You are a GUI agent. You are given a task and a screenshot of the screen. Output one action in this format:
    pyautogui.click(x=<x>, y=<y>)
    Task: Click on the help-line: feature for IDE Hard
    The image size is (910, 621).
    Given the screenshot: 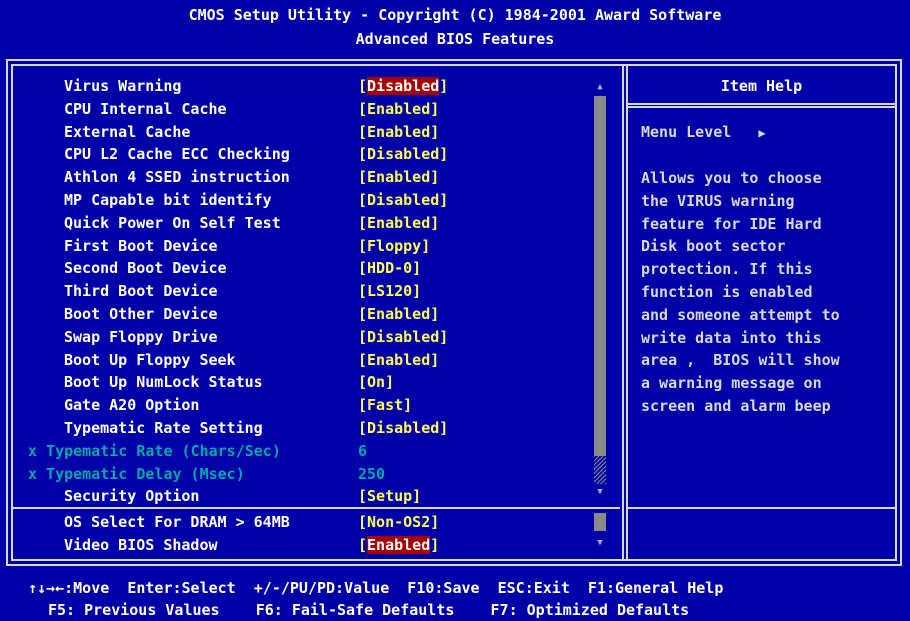 What is the action you would take?
    pyautogui.click(x=731, y=223)
    